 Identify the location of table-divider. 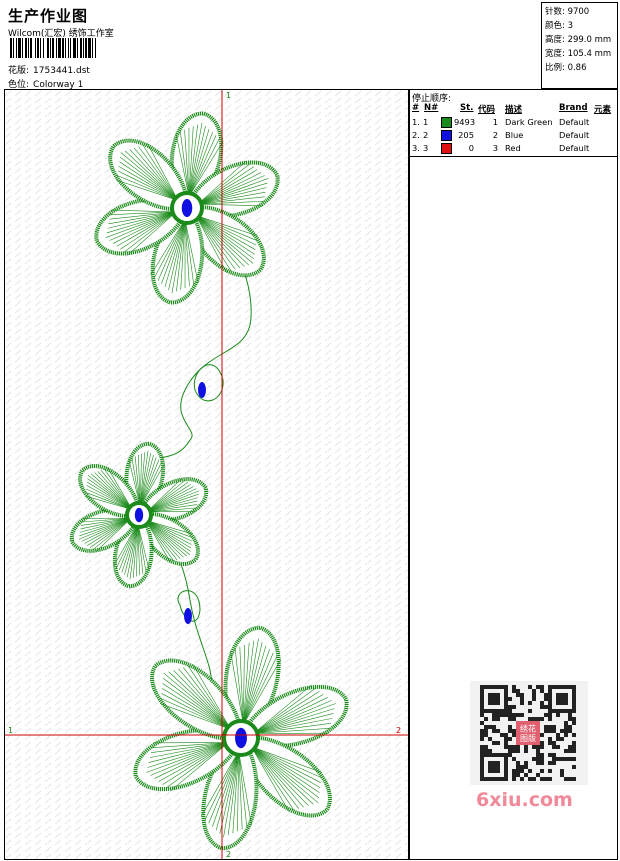
(513, 156).